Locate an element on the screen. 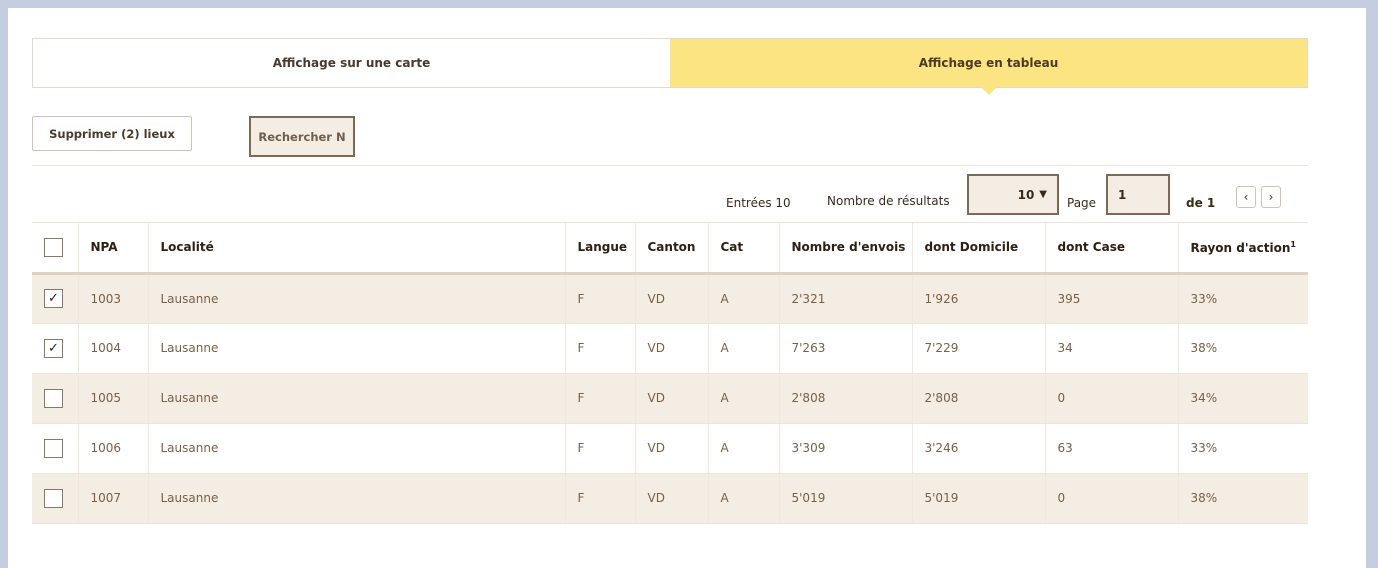  page-total: de 1 is located at coordinates (1201, 203).